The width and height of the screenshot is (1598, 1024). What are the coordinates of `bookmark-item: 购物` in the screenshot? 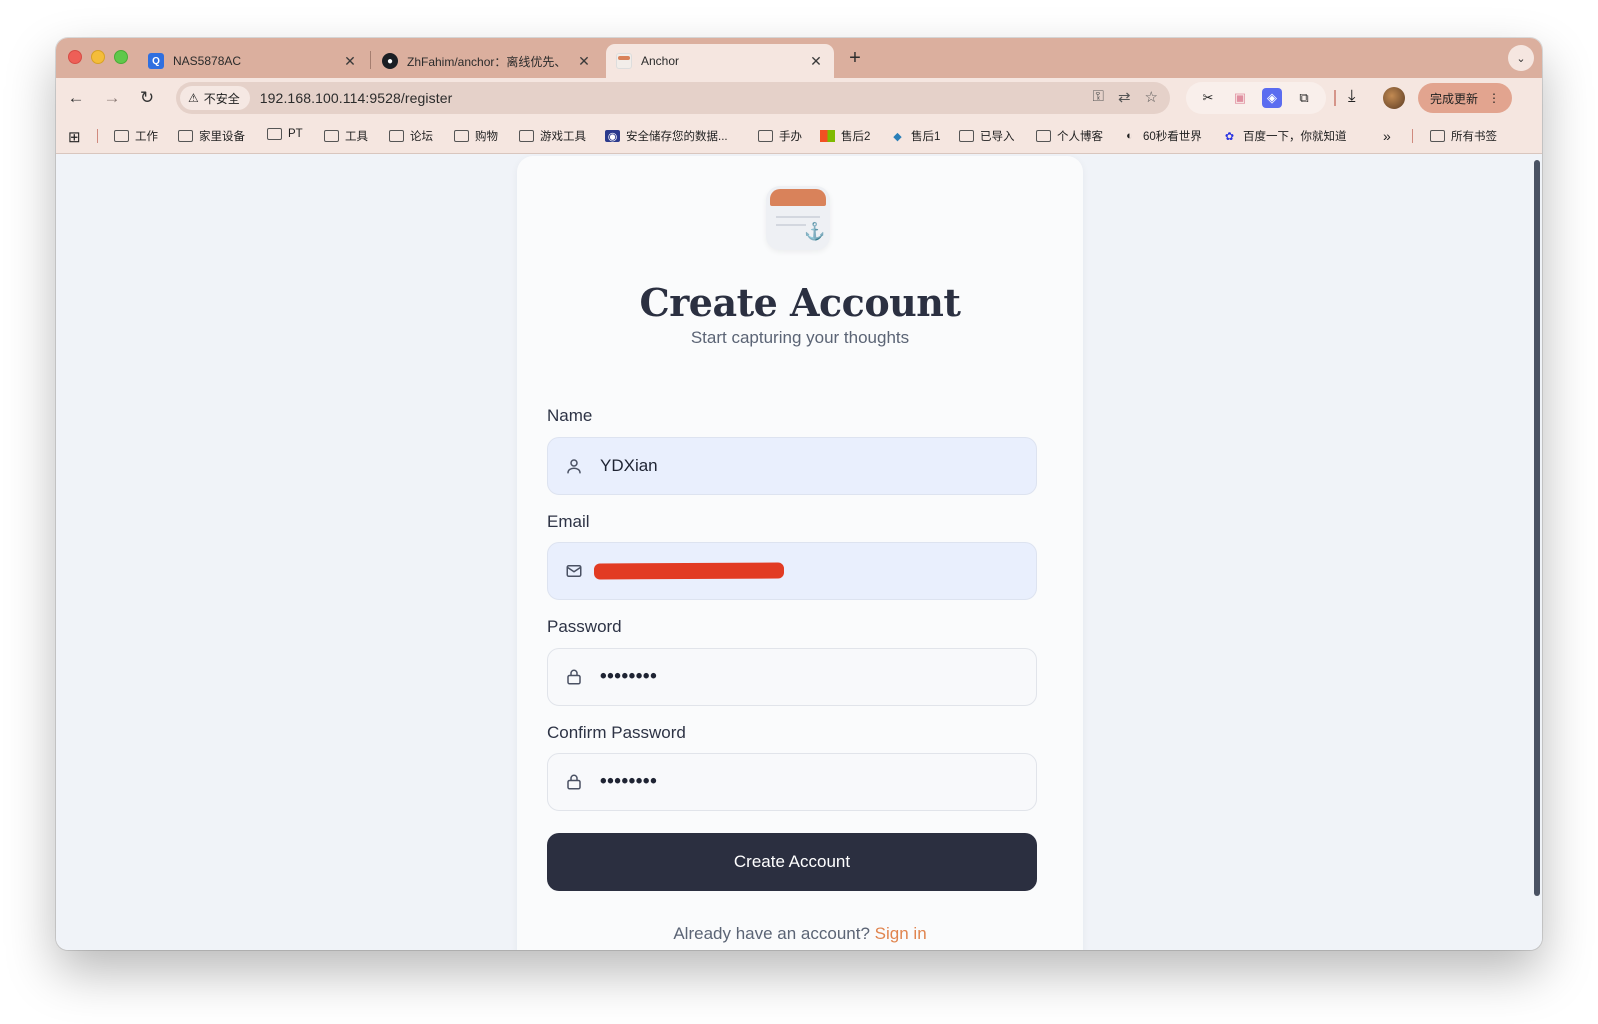 It's located at (476, 136).